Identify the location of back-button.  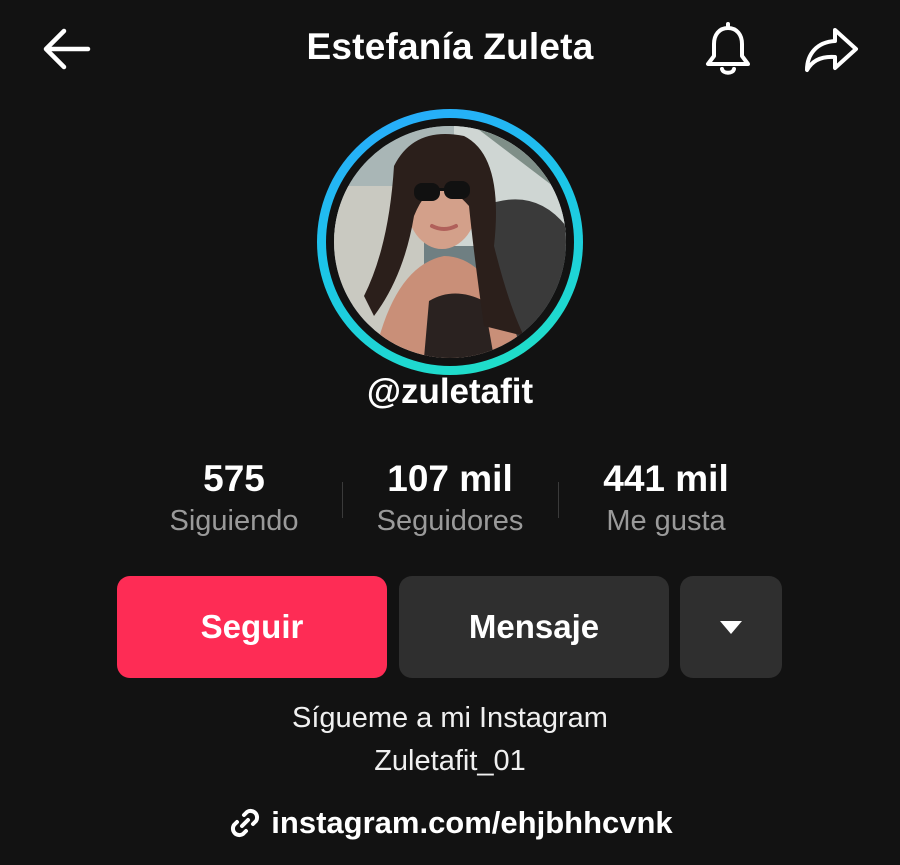
(66, 49).